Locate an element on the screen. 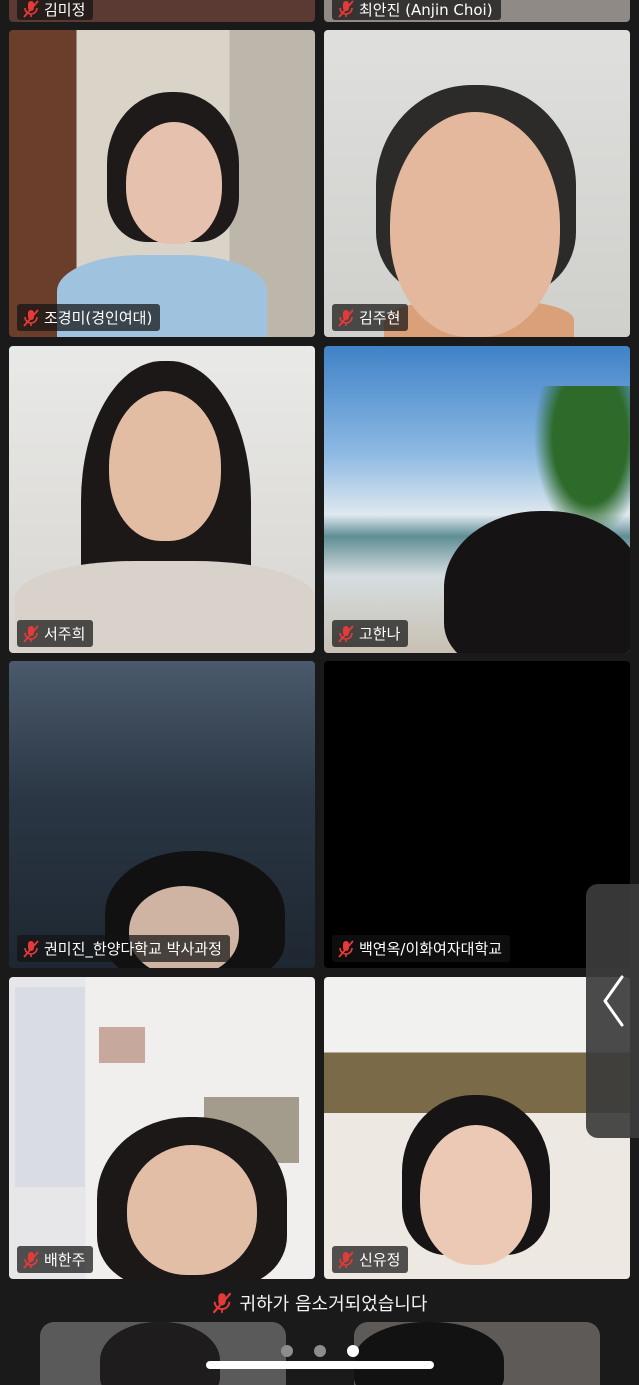  video-tile-top-right: 최안진 (Anjin Choi) is located at coordinates (477, 11).